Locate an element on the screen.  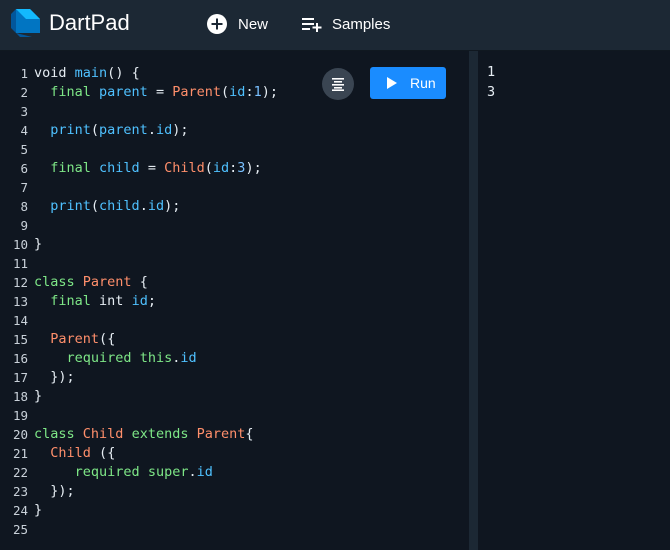
line-number: 3 is located at coordinates (24, 111).